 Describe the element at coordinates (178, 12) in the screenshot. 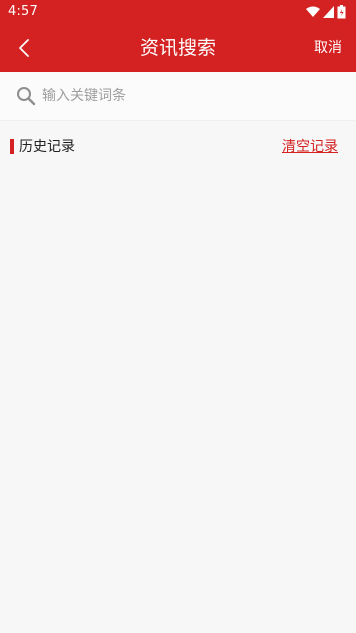

I see `status-bar: 4:57` at that location.